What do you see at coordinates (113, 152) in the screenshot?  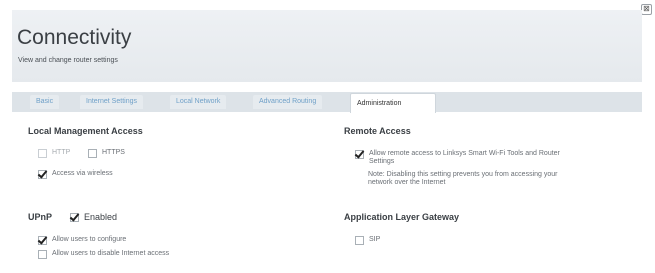 I see `https-label: HTTPS` at bounding box center [113, 152].